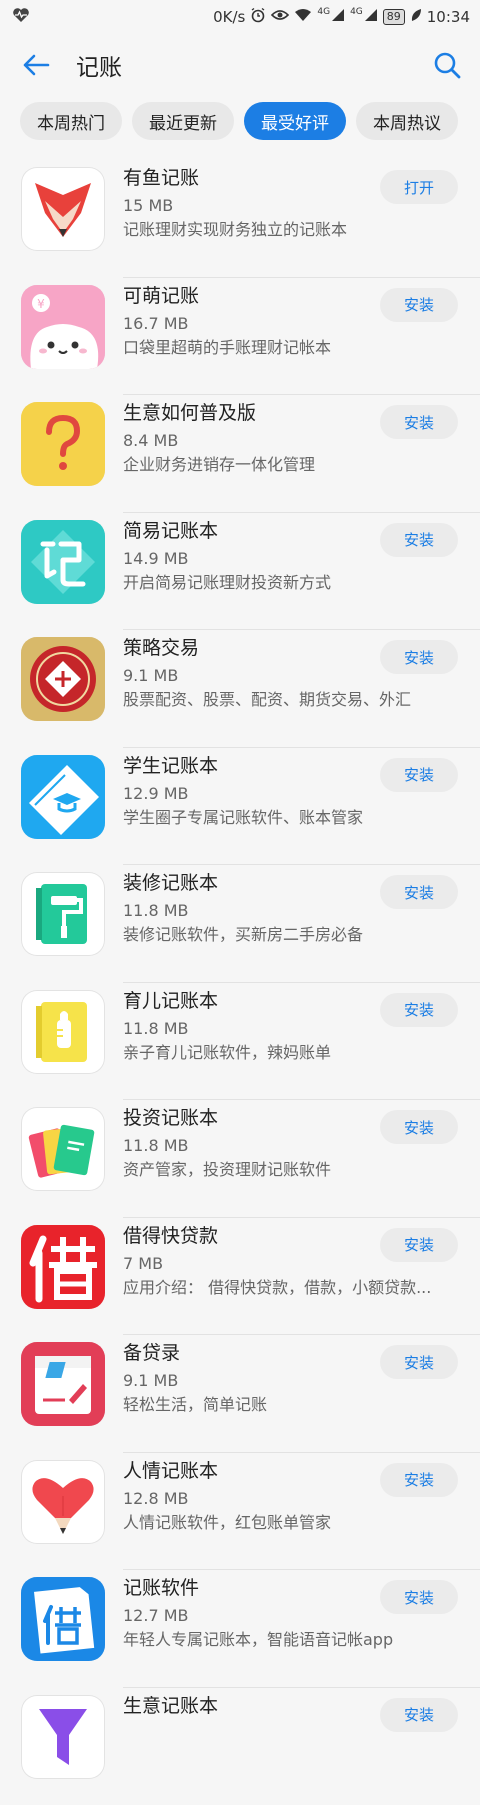  Describe the element at coordinates (288, 1170) in the screenshot. I see `app-description: 资产管家，投资理财记账软件` at that location.